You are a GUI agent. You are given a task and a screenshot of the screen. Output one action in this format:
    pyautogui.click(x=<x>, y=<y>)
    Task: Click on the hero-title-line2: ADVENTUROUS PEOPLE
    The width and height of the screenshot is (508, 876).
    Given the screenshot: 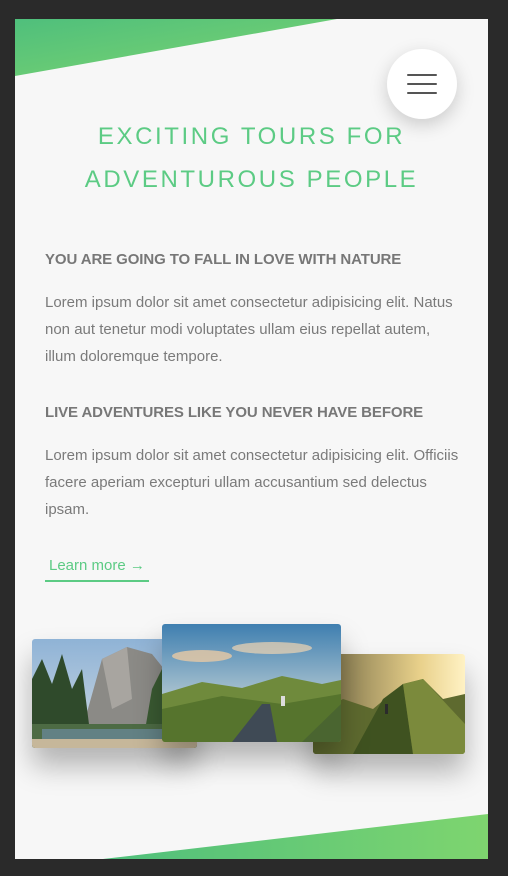 What is the action you would take?
    pyautogui.click(x=251, y=179)
    